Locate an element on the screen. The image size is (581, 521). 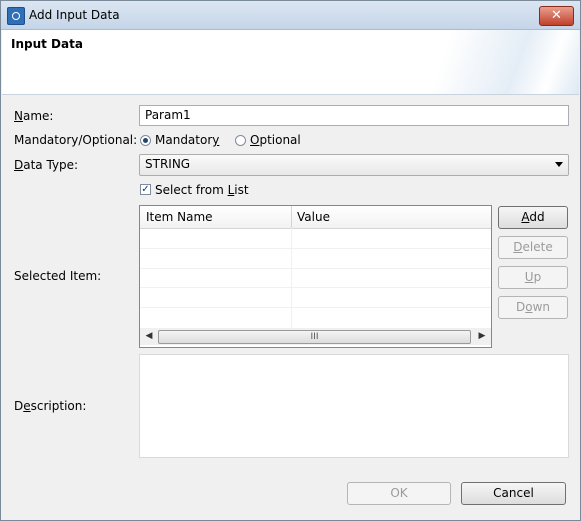
scroll-right-icon: ▶ is located at coordinates (482, 336).